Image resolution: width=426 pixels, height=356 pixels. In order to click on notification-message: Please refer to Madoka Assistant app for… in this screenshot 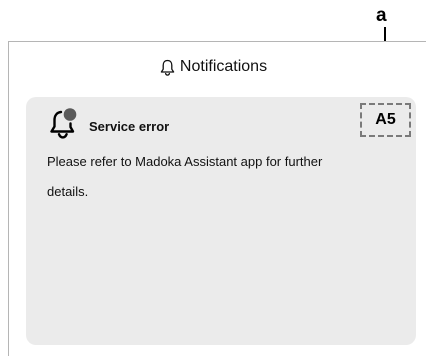, I will do `click(185, 176)`.